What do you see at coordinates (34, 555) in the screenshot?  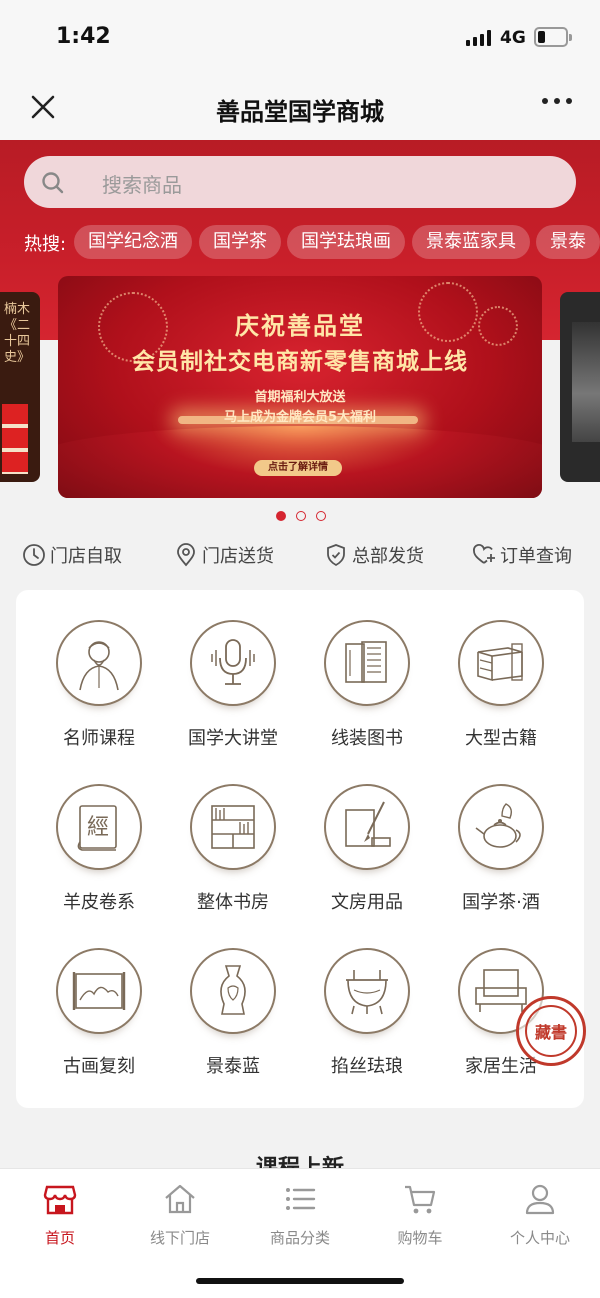 I see `clock-icon` at bounding box center [34, 555].